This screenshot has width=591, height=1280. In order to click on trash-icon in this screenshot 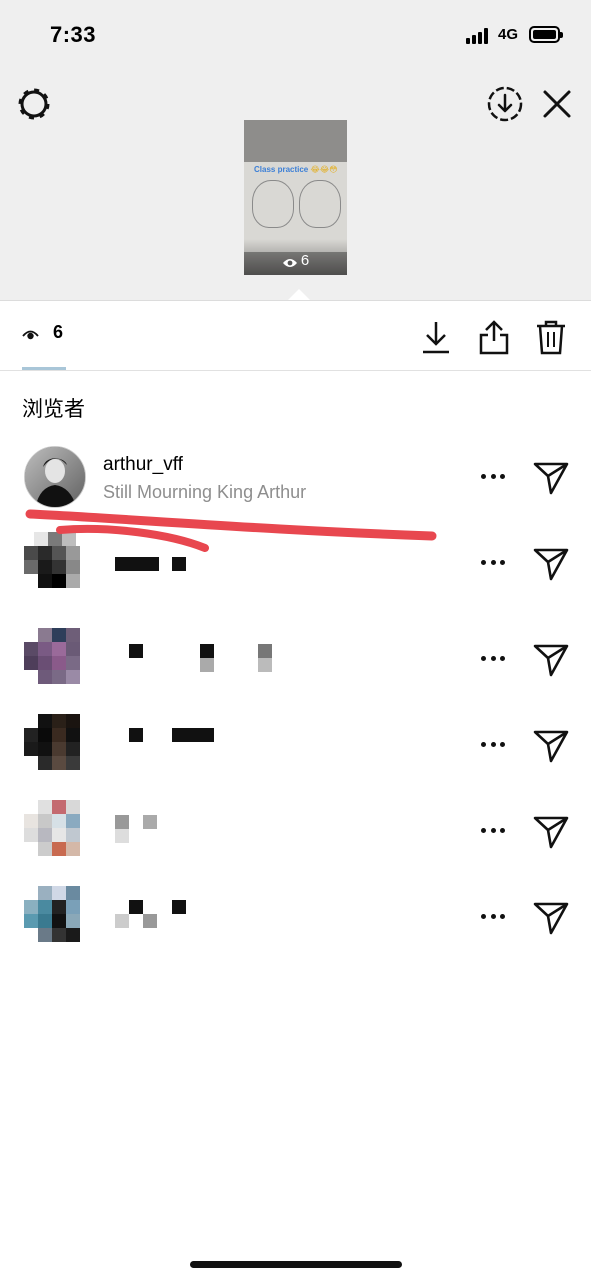, I will do `click(551, 337)`.